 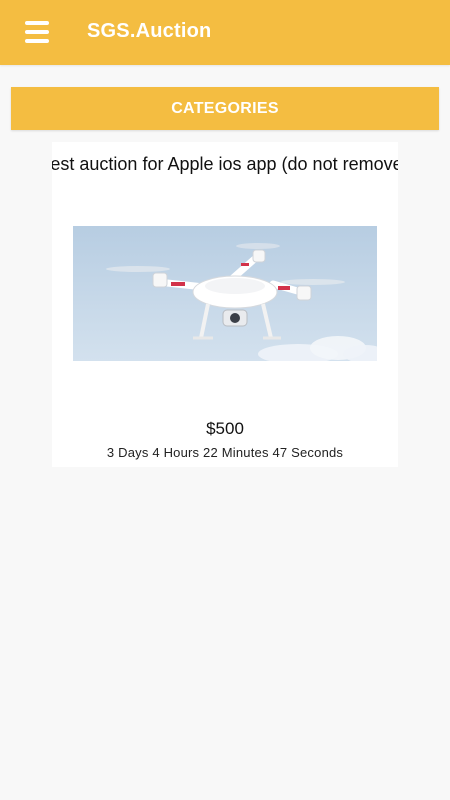 I want to click on auction-time-remaining: 3 Days 4 Hours 22 Minutes 47 Seconds, so click(x=225, y=452).